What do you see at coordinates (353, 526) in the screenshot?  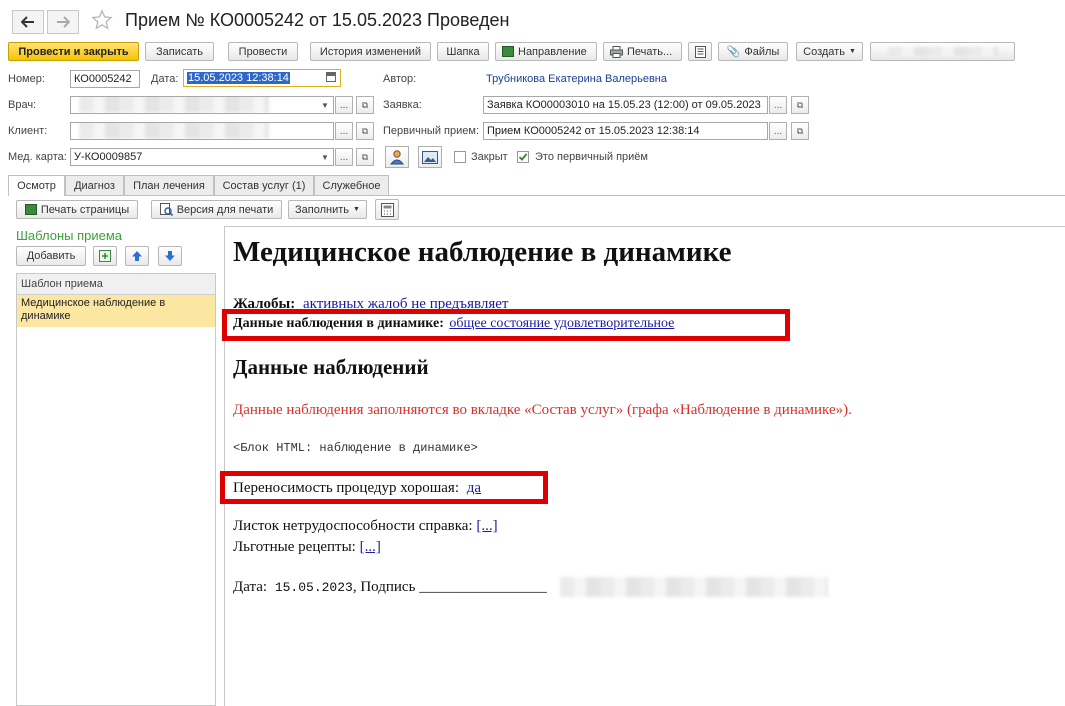 I see `sick-leave-label: Листок нетрудоспособности справка:` at bounding box center [353, 526].